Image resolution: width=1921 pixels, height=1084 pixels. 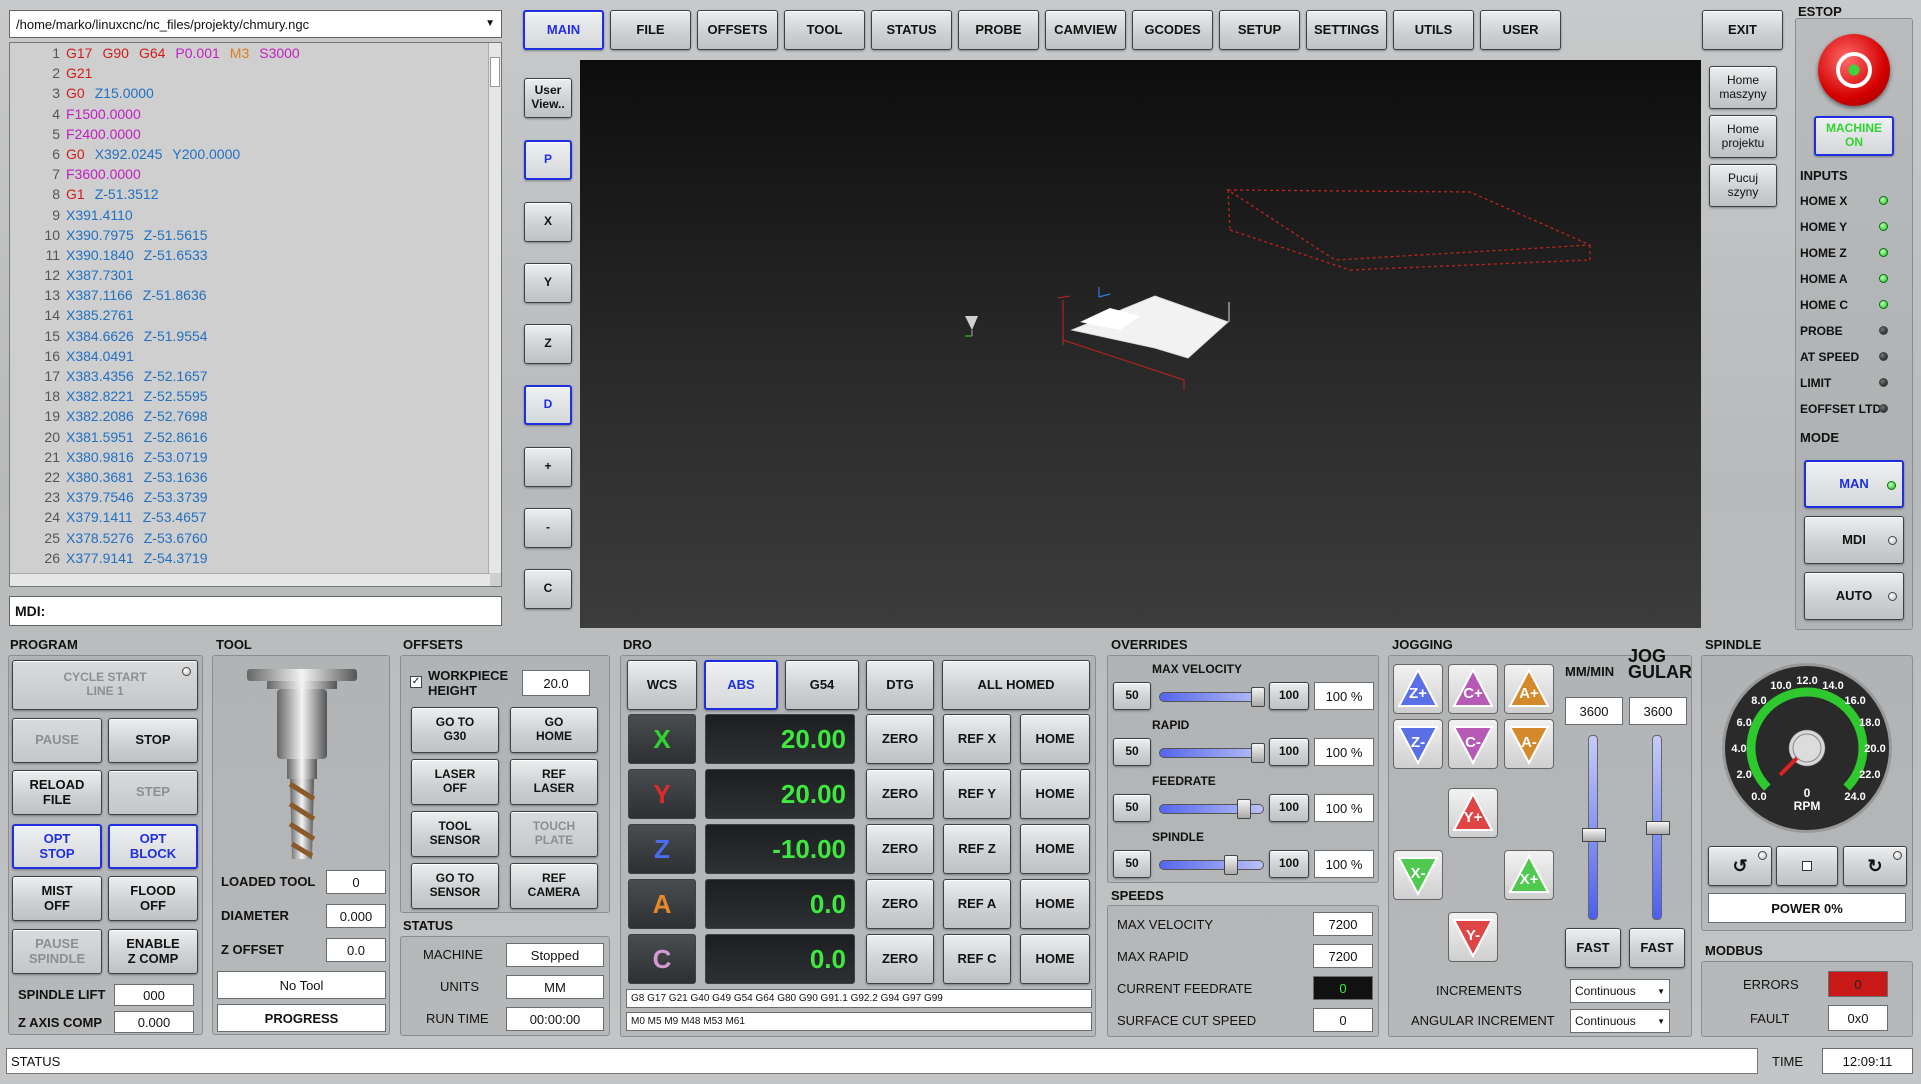 I want to click on spindle-cw-button: ↻, so click(x=1875, y=866).